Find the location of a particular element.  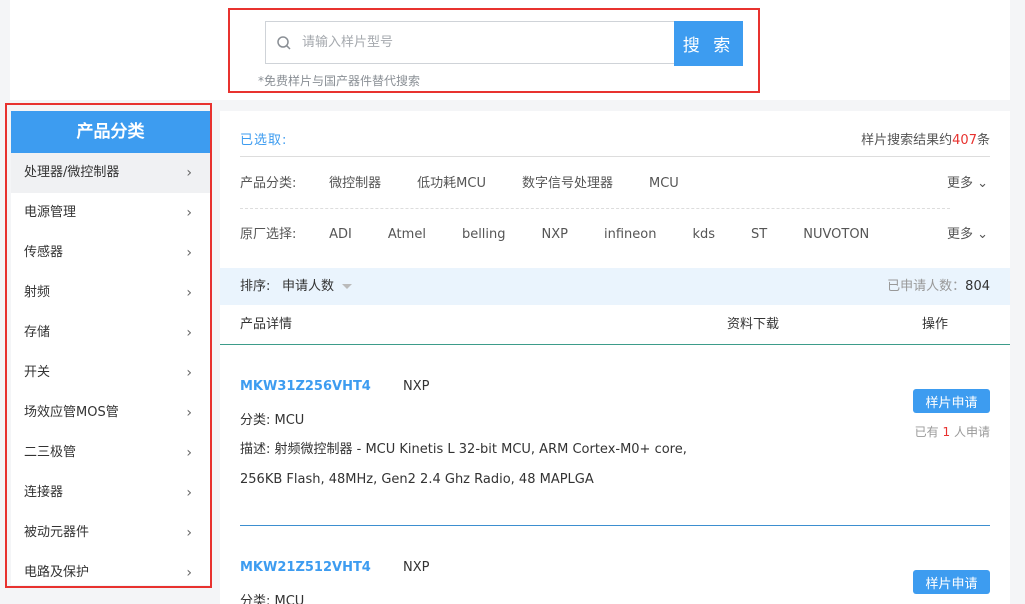

applicant-count: 已有 1 人申请 is located at coordinates (952, 432).